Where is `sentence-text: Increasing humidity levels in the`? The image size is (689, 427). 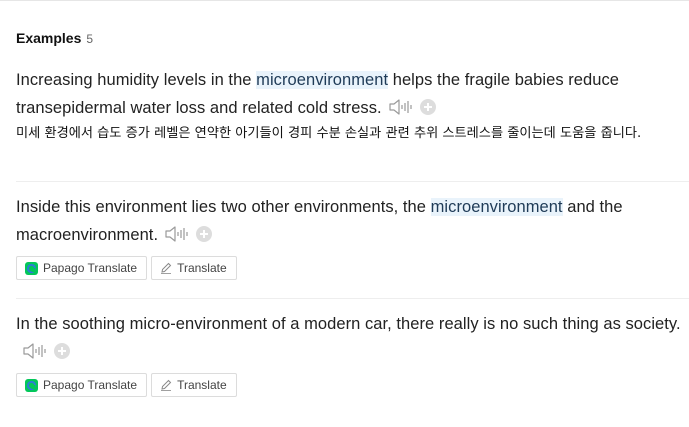 sentence-text: Increasing humidity levels in the is located at coordinates (136, 80).